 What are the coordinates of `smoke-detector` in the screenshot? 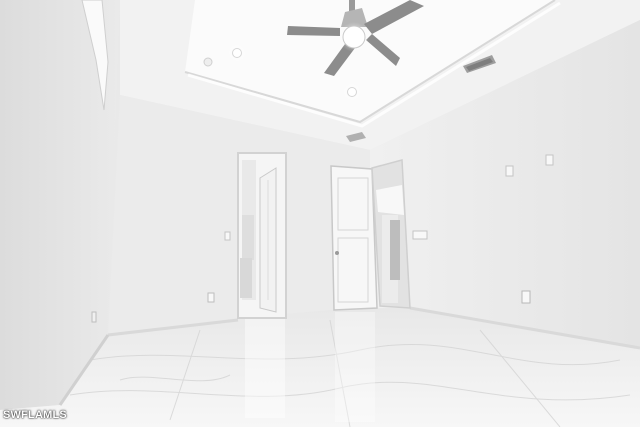 It's located at (208, 62).